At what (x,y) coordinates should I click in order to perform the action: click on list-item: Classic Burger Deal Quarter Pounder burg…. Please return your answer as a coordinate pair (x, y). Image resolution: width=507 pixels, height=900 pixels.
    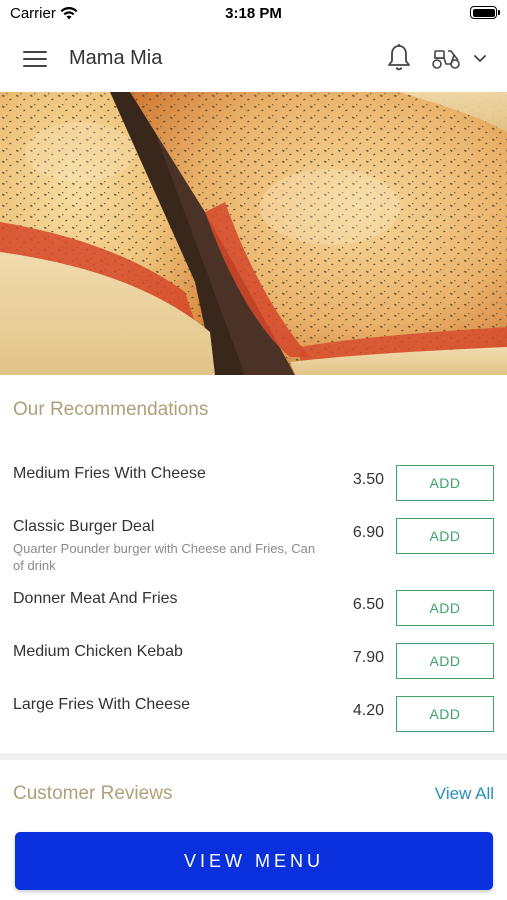
    Looking at the image, I should click on (253, 548).